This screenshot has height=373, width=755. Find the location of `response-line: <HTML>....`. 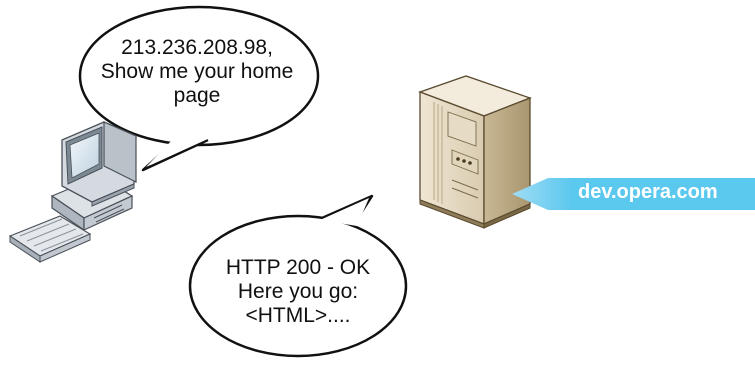

response-line: <HTML>.... is located at coordinates (298, 315).